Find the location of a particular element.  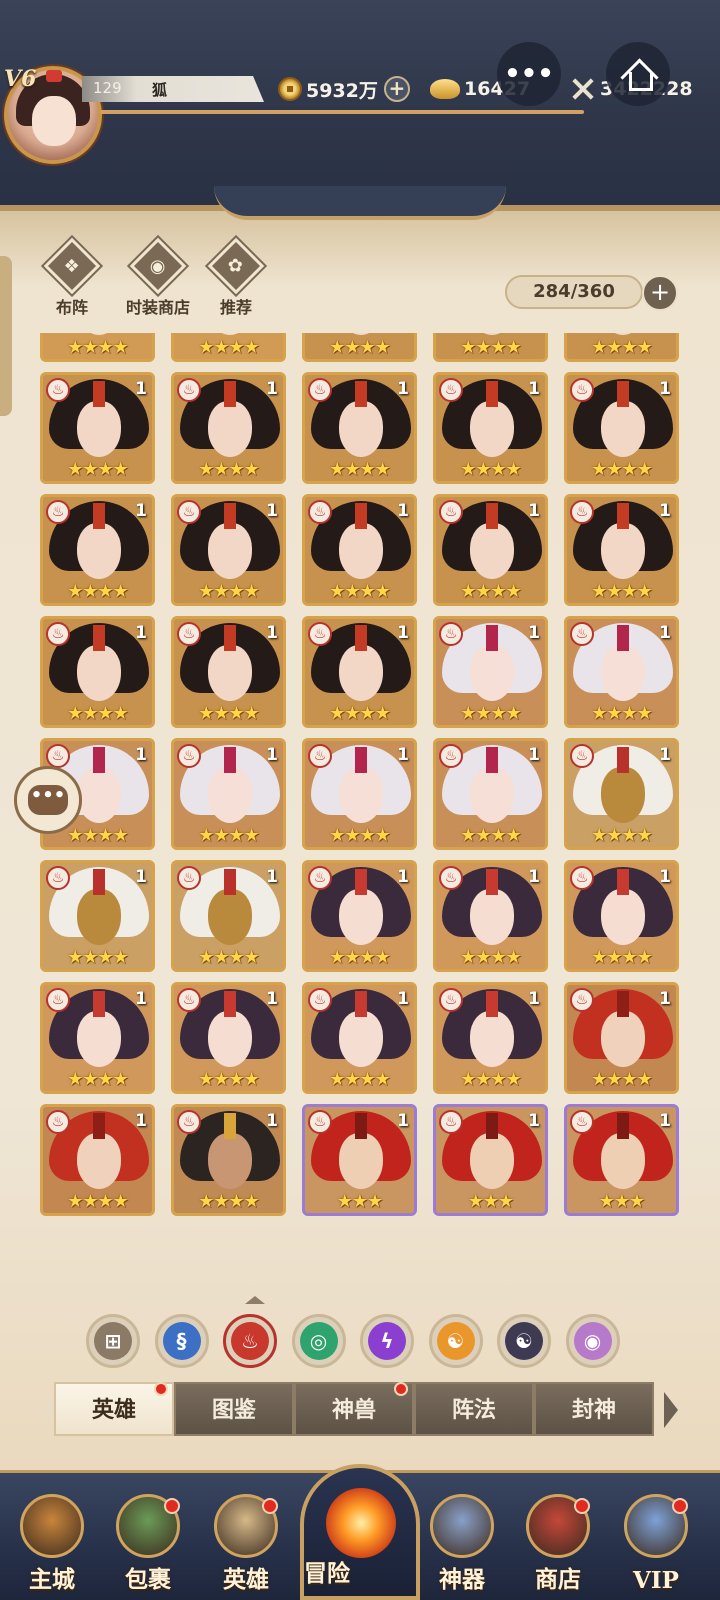

nav-label: 神器 is located at coordinates (462, 1579).